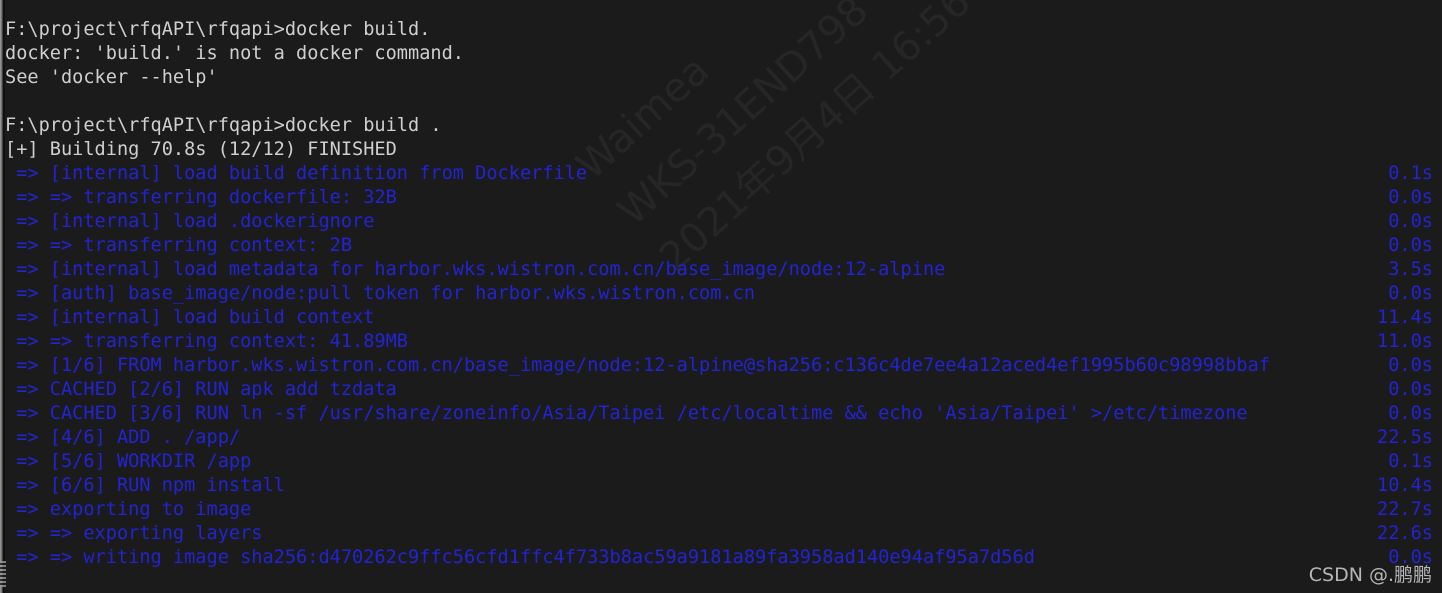 The width and height of the screenshot is (1442, 593). I want to click on terminal-line: [+] Building 70.8s (12/12) FINISHED, so click(723, 150).